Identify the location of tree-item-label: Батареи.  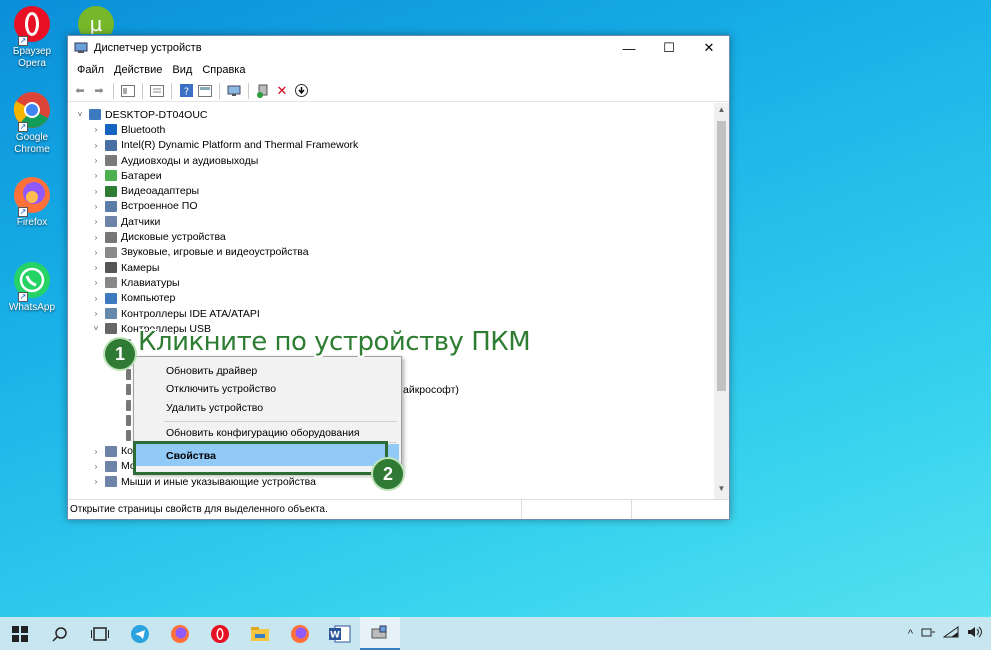
(141, 175).